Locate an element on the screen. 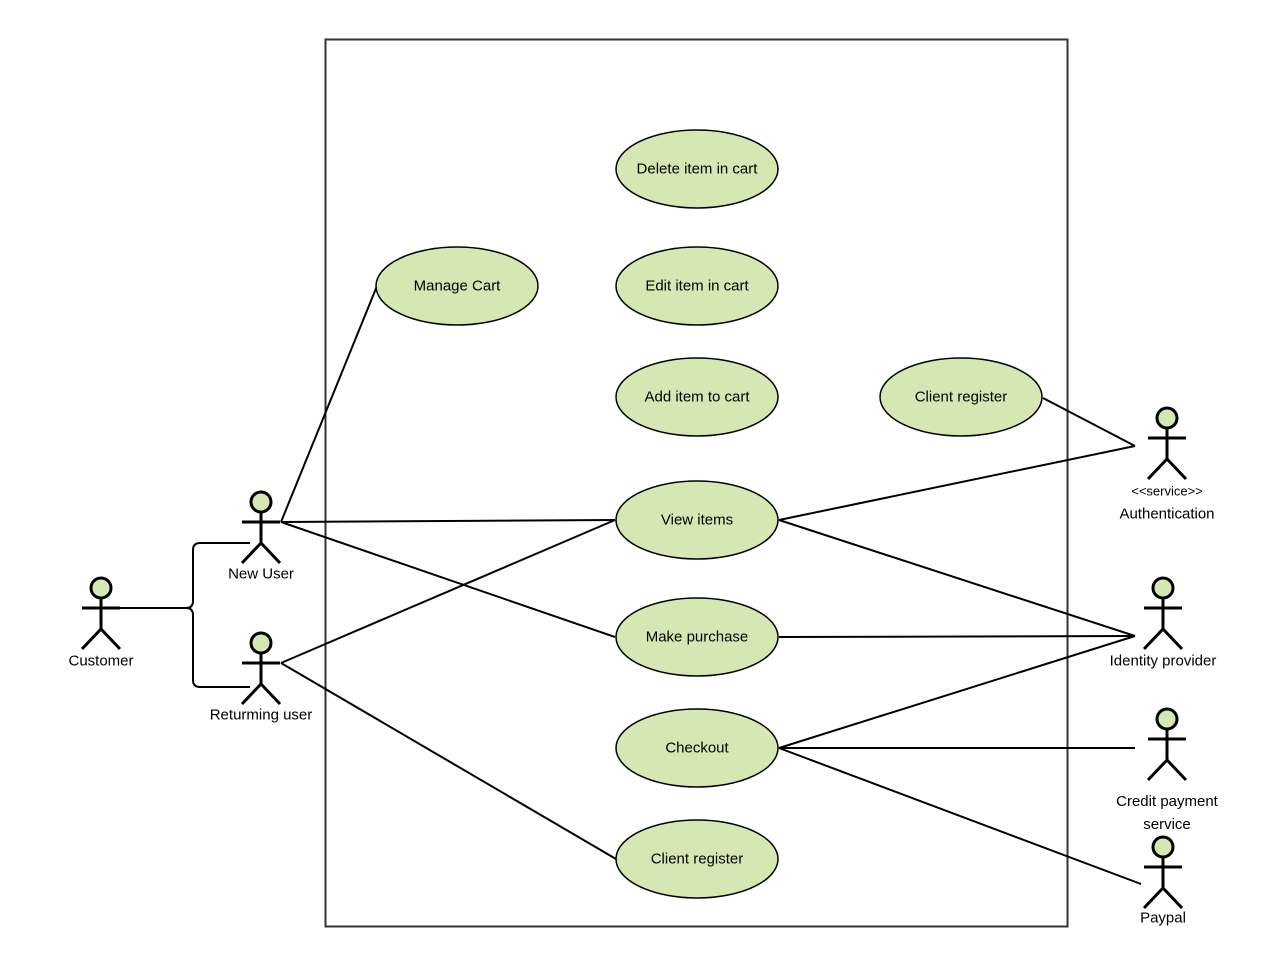  association-returning-user-view-items is located at coordinates (448, 591).